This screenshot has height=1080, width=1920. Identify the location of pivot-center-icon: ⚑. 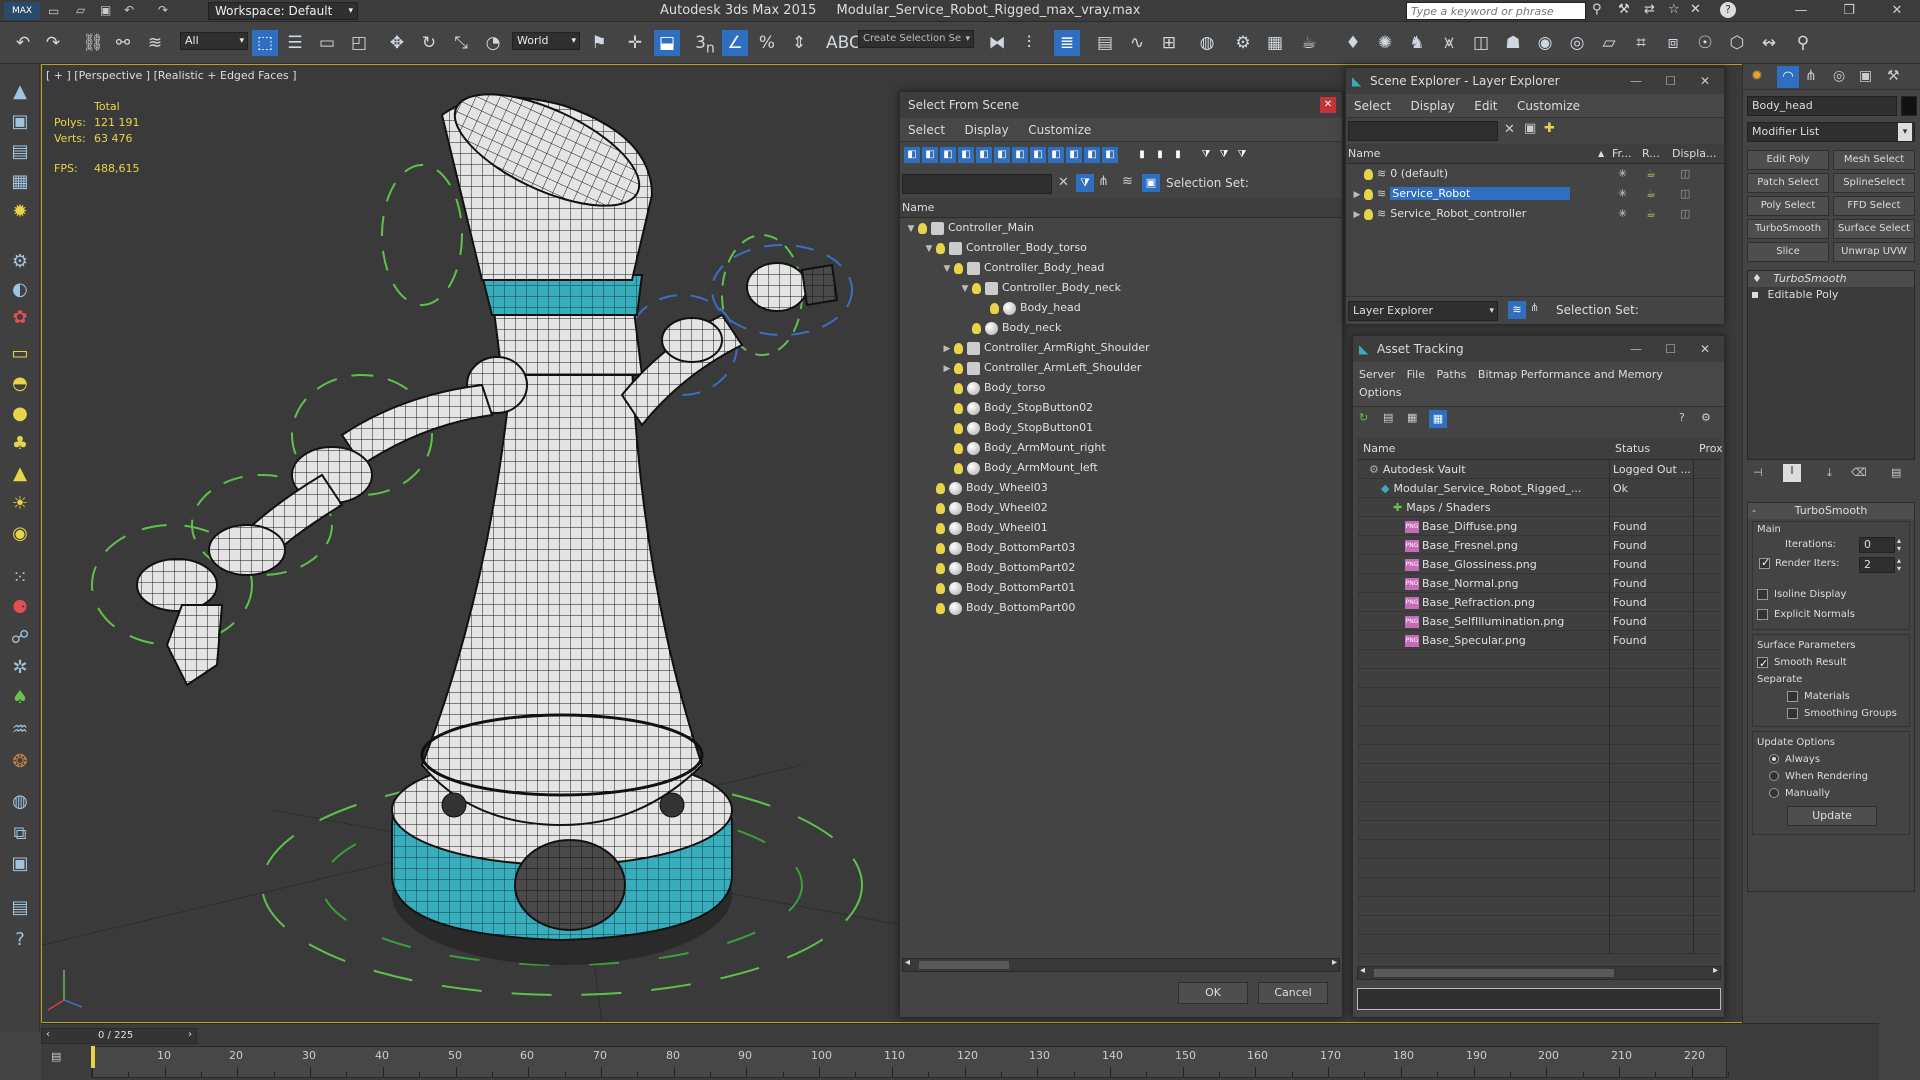
(599, 43).